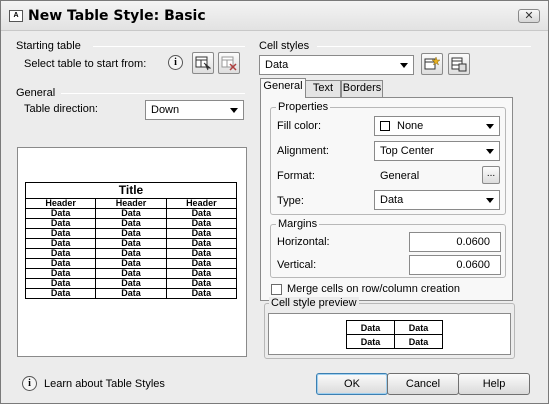  I want to click on table-direction-dropdown: Down, so click(194, 110).